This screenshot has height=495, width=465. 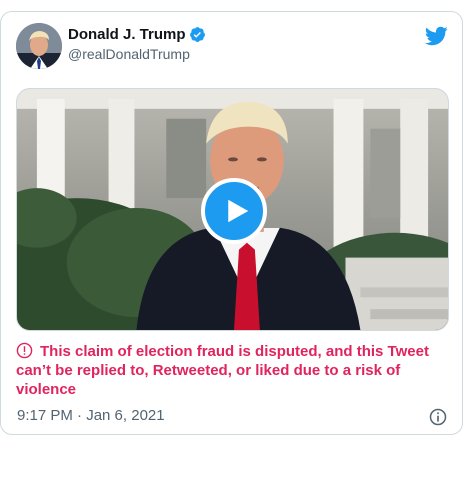 I want to click on play-button, so click(x=234, y=211).